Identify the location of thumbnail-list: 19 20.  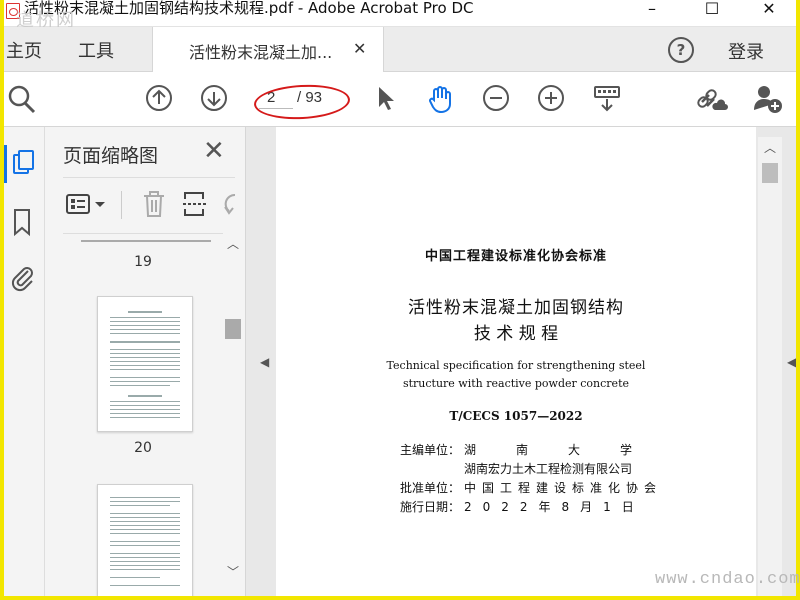
(143, 414).